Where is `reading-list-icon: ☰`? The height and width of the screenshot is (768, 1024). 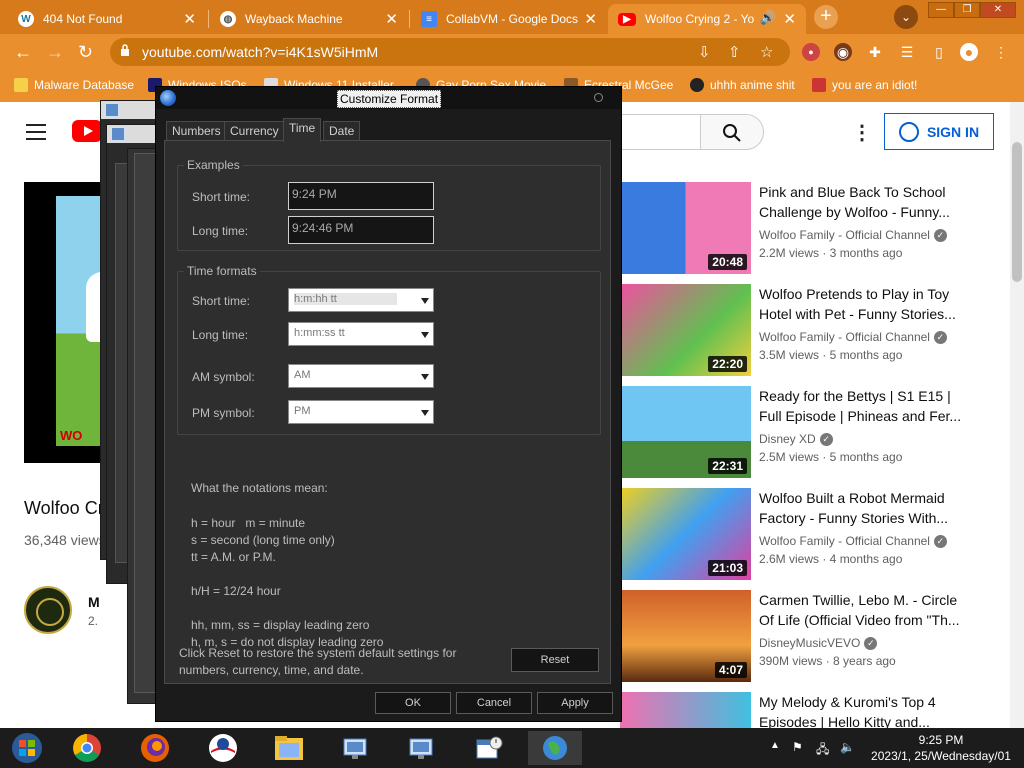 reading-list-icon: ☰ is located at coordinates (907, 52).